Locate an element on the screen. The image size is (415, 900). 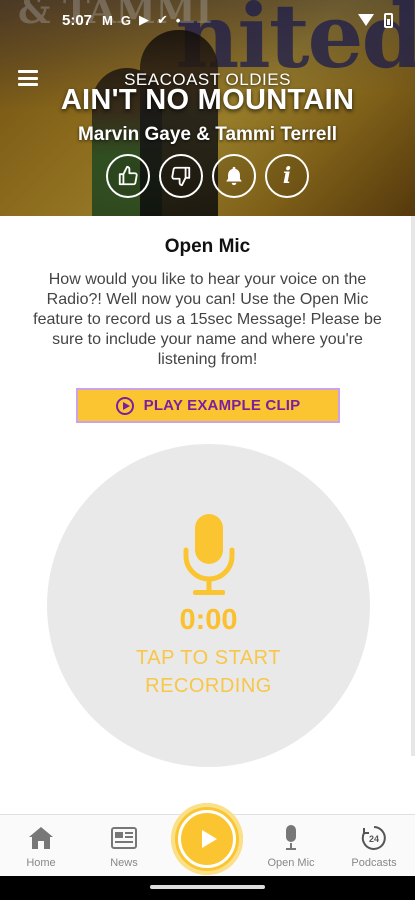
record-instruction: TAP TO START RECORDING is located at coordinates (208, 672).